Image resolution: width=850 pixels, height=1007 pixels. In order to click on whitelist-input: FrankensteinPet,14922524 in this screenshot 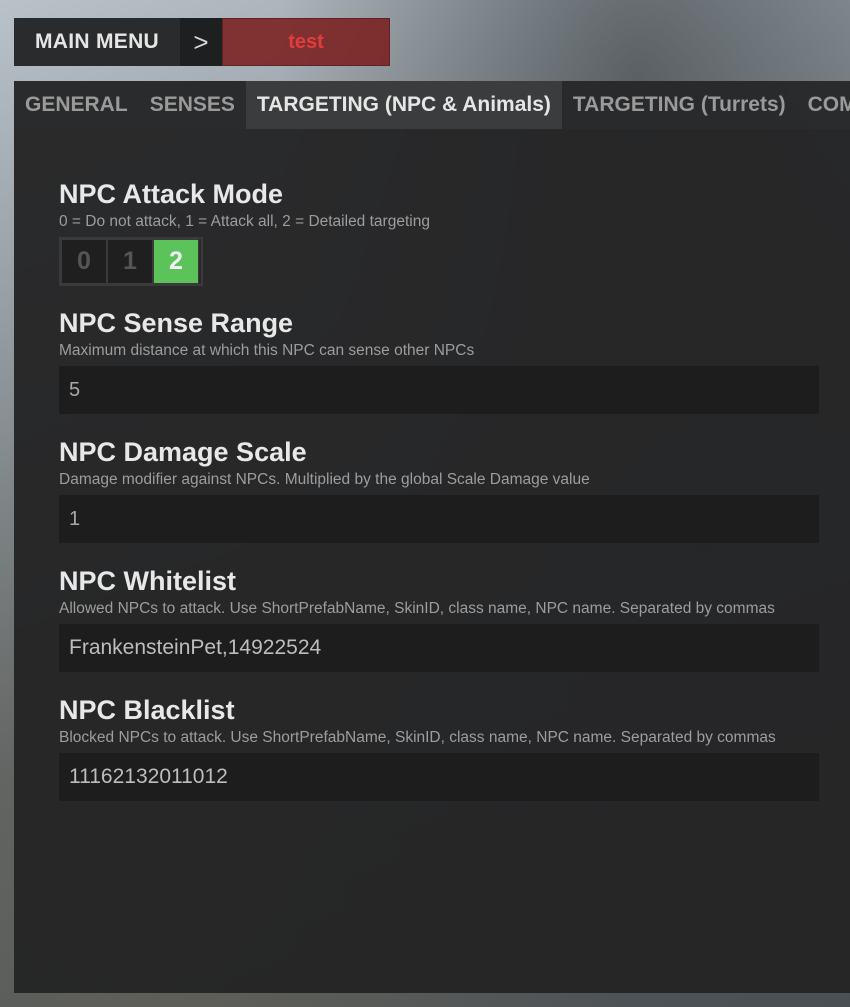, I will do `click(439, 648)`.